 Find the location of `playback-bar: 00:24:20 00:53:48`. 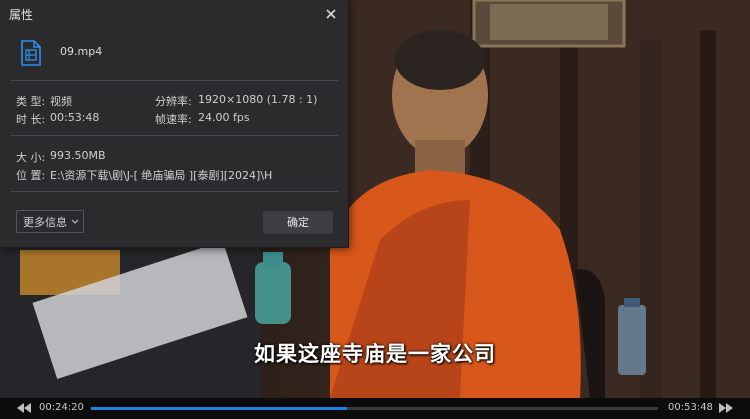

playback-bar: 00:24:20 00:53:48 is located at coordinates (375, 408).